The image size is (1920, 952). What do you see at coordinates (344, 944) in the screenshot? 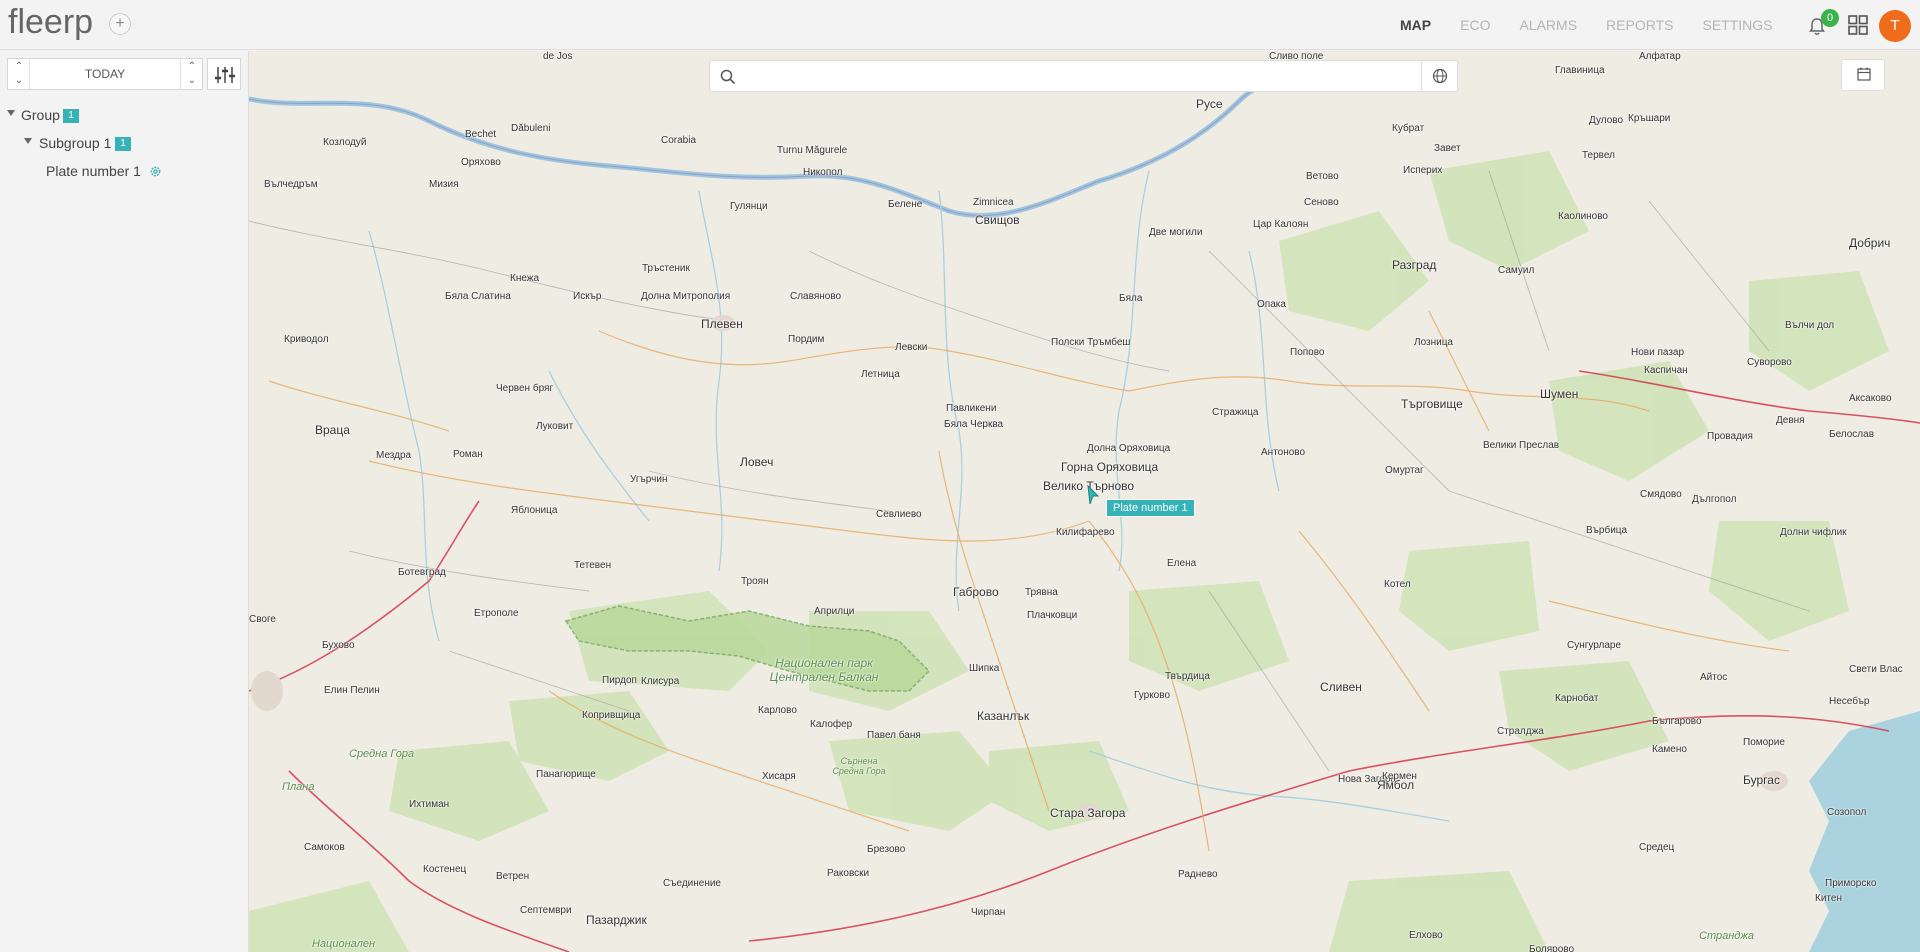
I see `map-place-label: Национален` at bounding box center [344, 944].